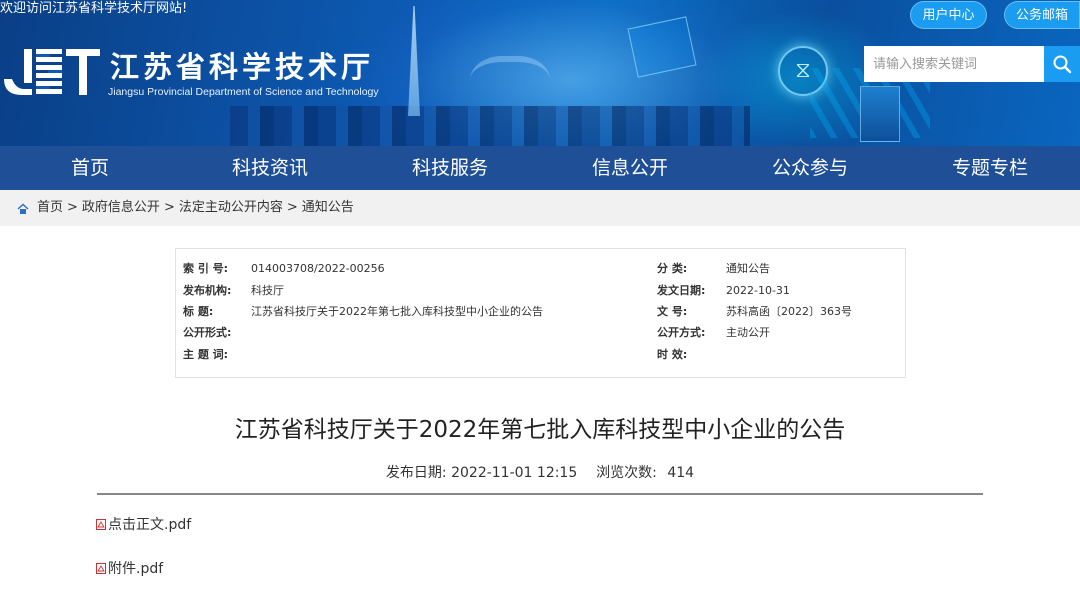 The image size is (1080, 594). What do you see at coordinates (540, 430) in the screenshot?
I see `article-title: 江苏省科技厅关于2022年第七批入库科技型中小企业的公告` at bounding box center [540, 430].